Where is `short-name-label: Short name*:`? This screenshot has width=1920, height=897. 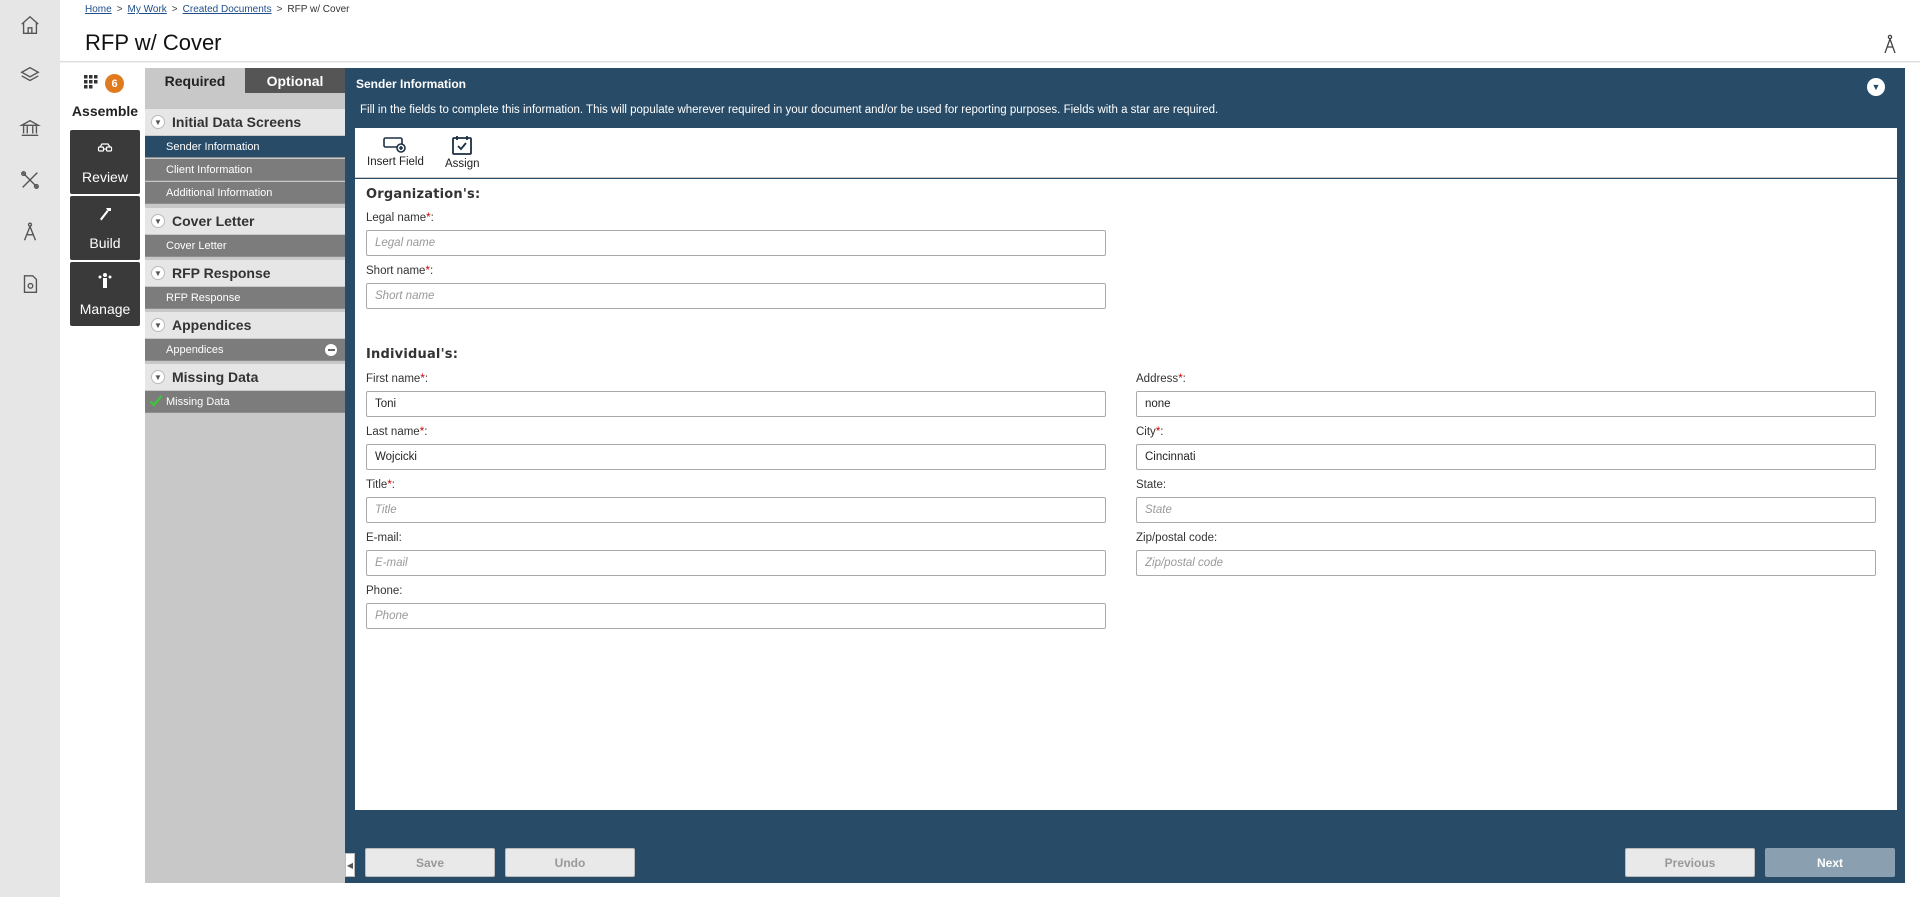 short-name-label: Short name*: is located at coordinates (399, 271).